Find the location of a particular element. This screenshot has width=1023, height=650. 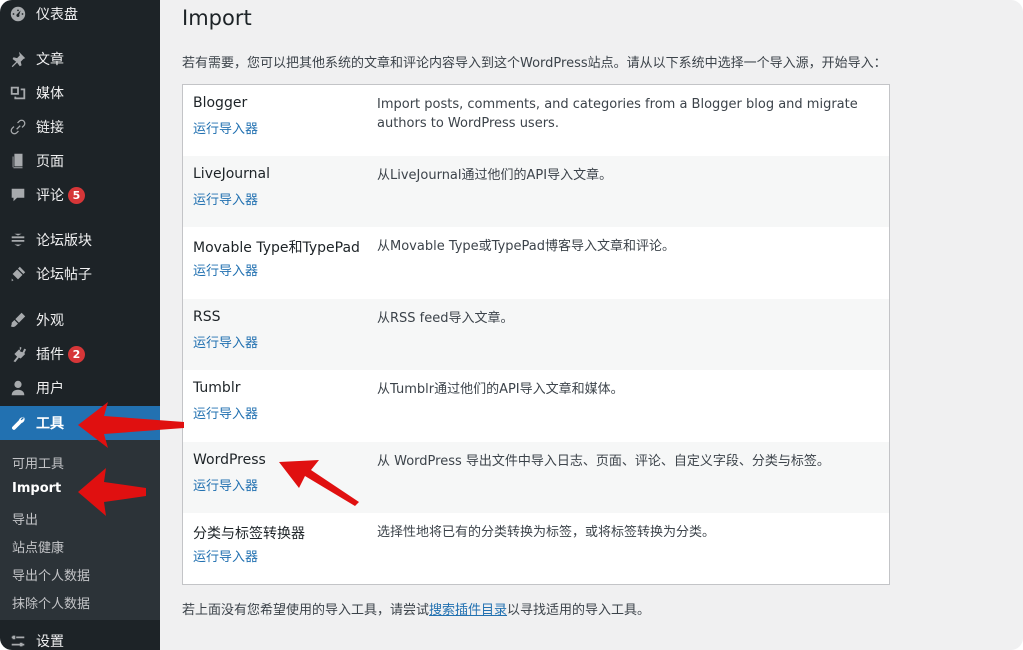

menu-item-posts: 文章 is located at coordinates (80, 59).